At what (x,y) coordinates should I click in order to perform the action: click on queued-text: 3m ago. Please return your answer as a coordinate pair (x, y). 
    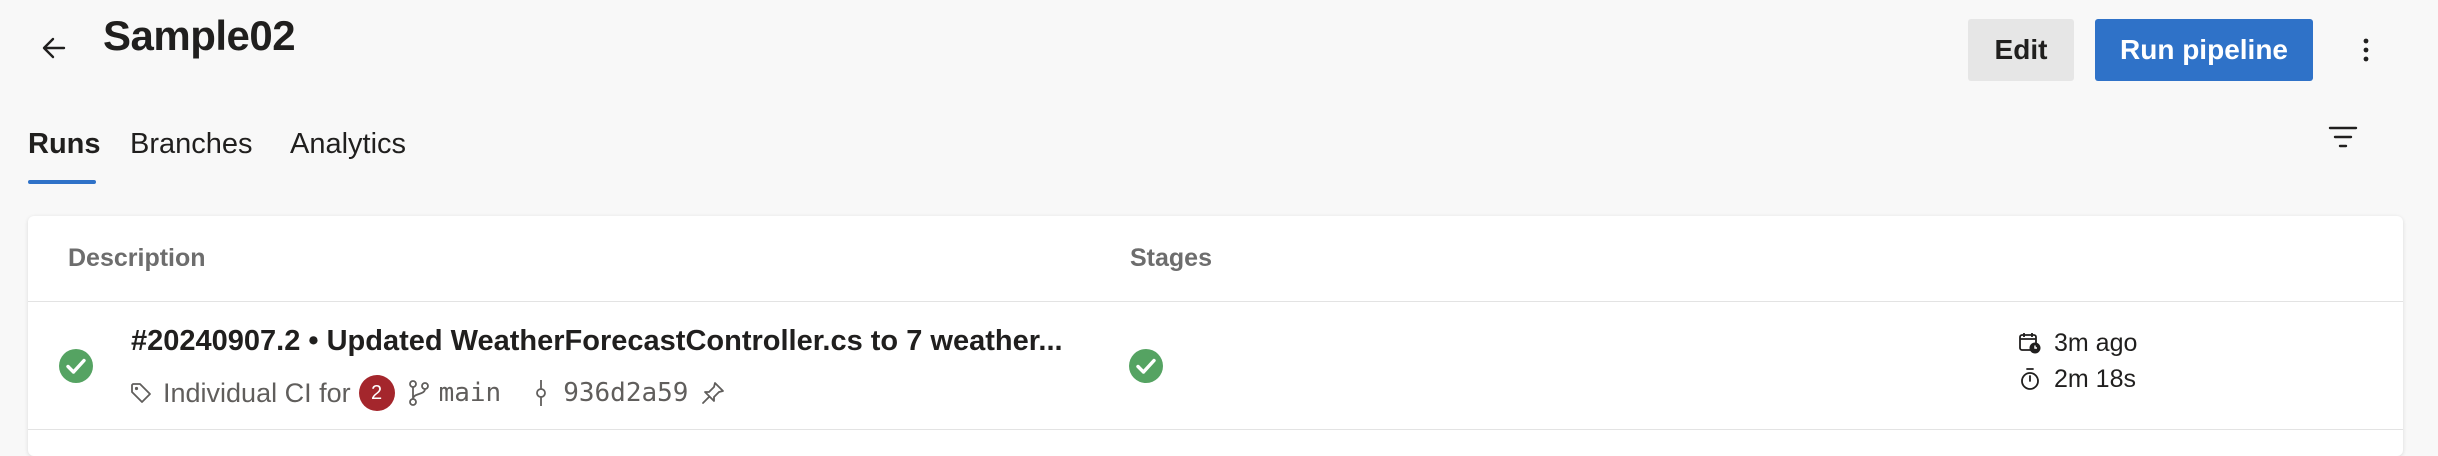
    Looking at the image, I should click on (2096, 342).